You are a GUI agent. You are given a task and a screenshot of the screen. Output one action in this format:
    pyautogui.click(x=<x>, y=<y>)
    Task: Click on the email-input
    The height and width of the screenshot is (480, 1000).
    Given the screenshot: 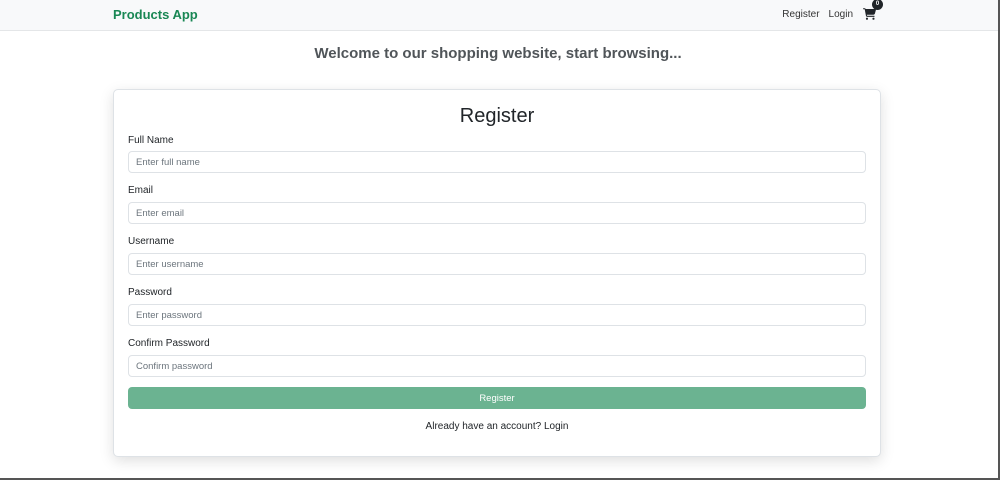 What is the action you would take?
    pyautogui.click(x=497, y=213)
    